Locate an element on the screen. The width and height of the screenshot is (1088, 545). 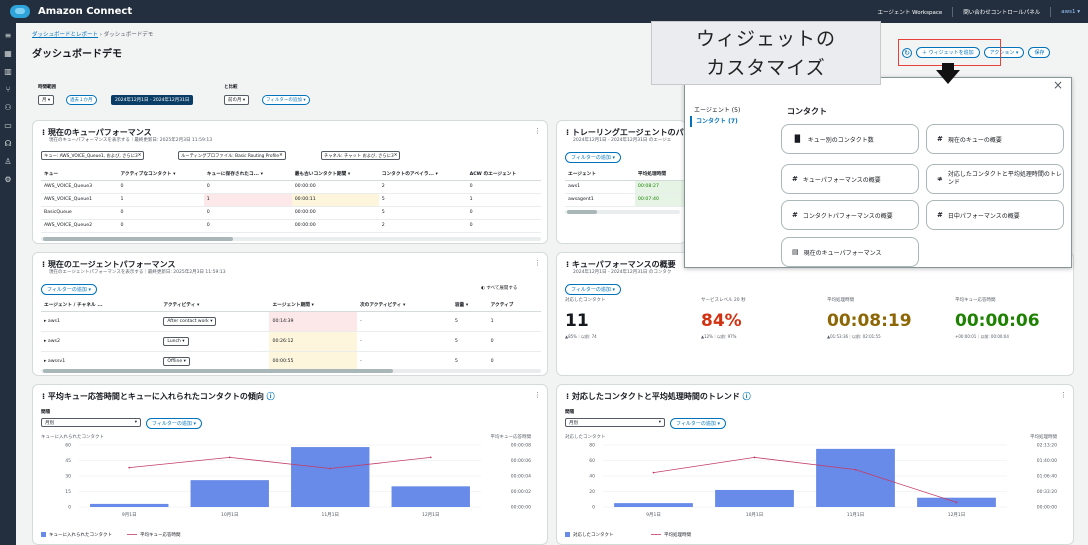
widget-option-label: キュー別のコンタクト数 is located at coordinates (840, 140).